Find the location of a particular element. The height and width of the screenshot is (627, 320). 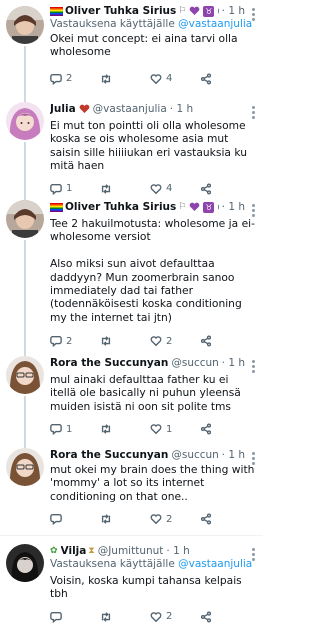

like-button: 1 is located at coordinates (175, 429).